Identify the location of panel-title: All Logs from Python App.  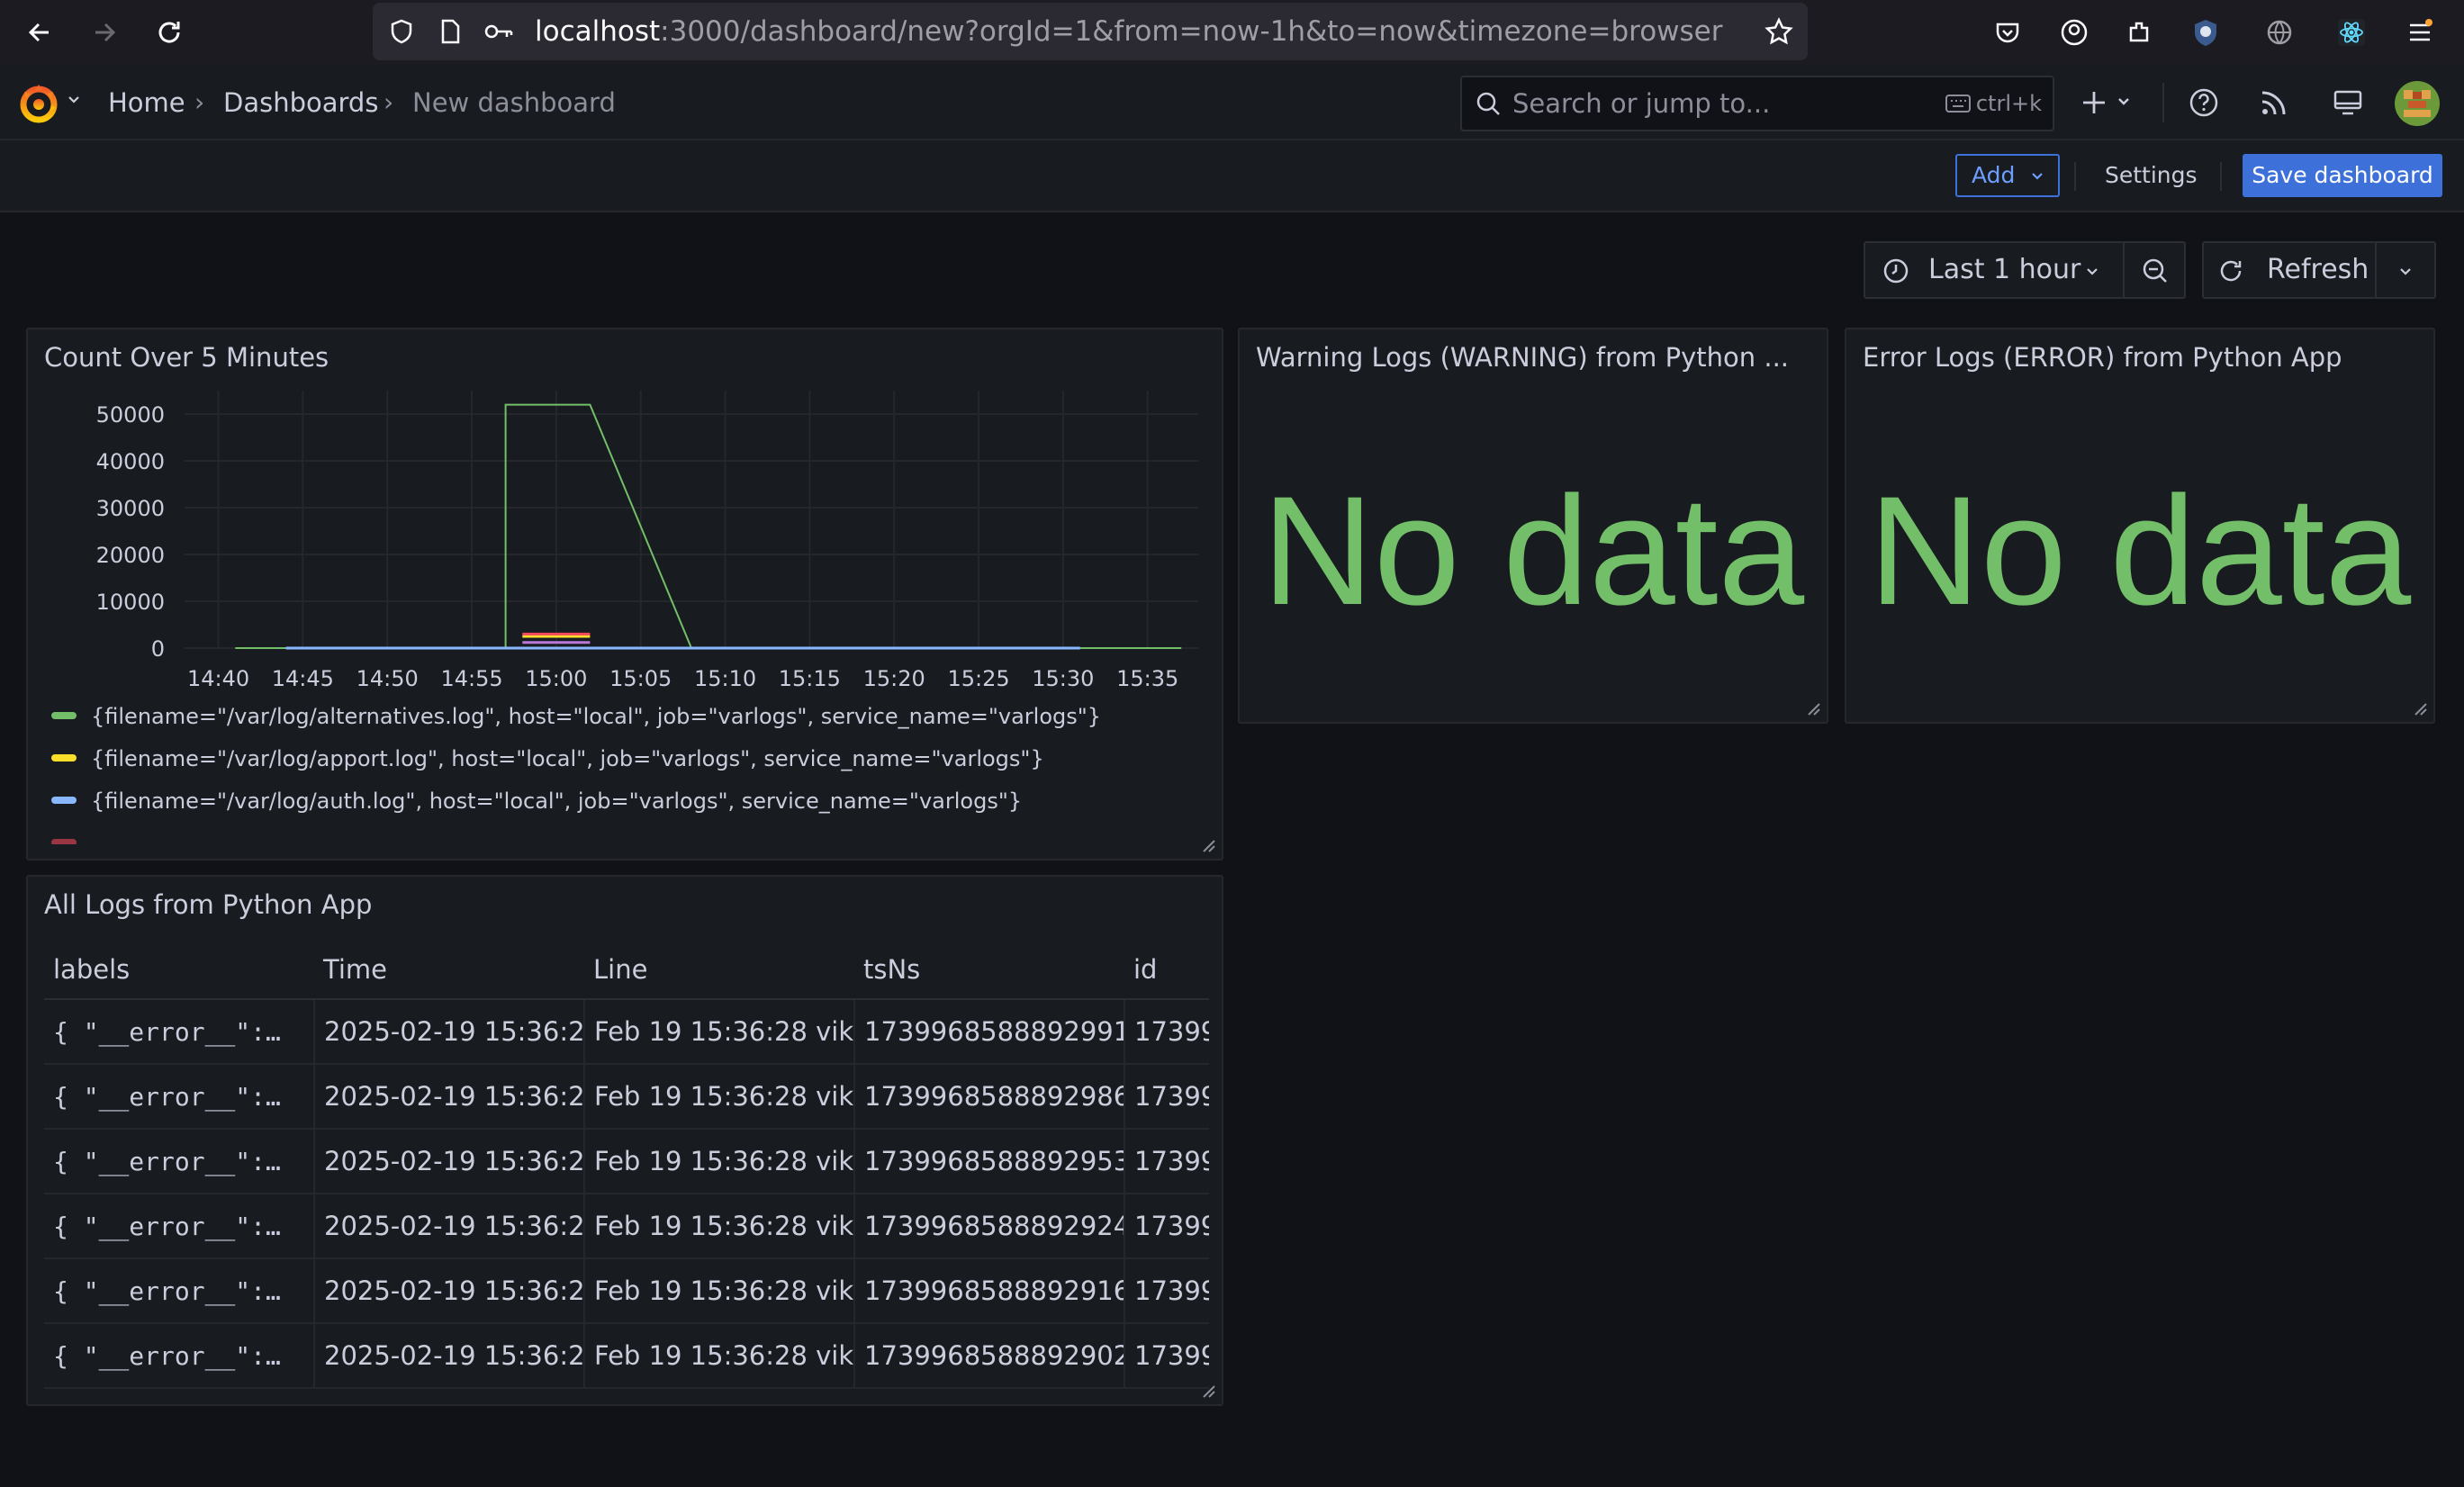
(208, 904).